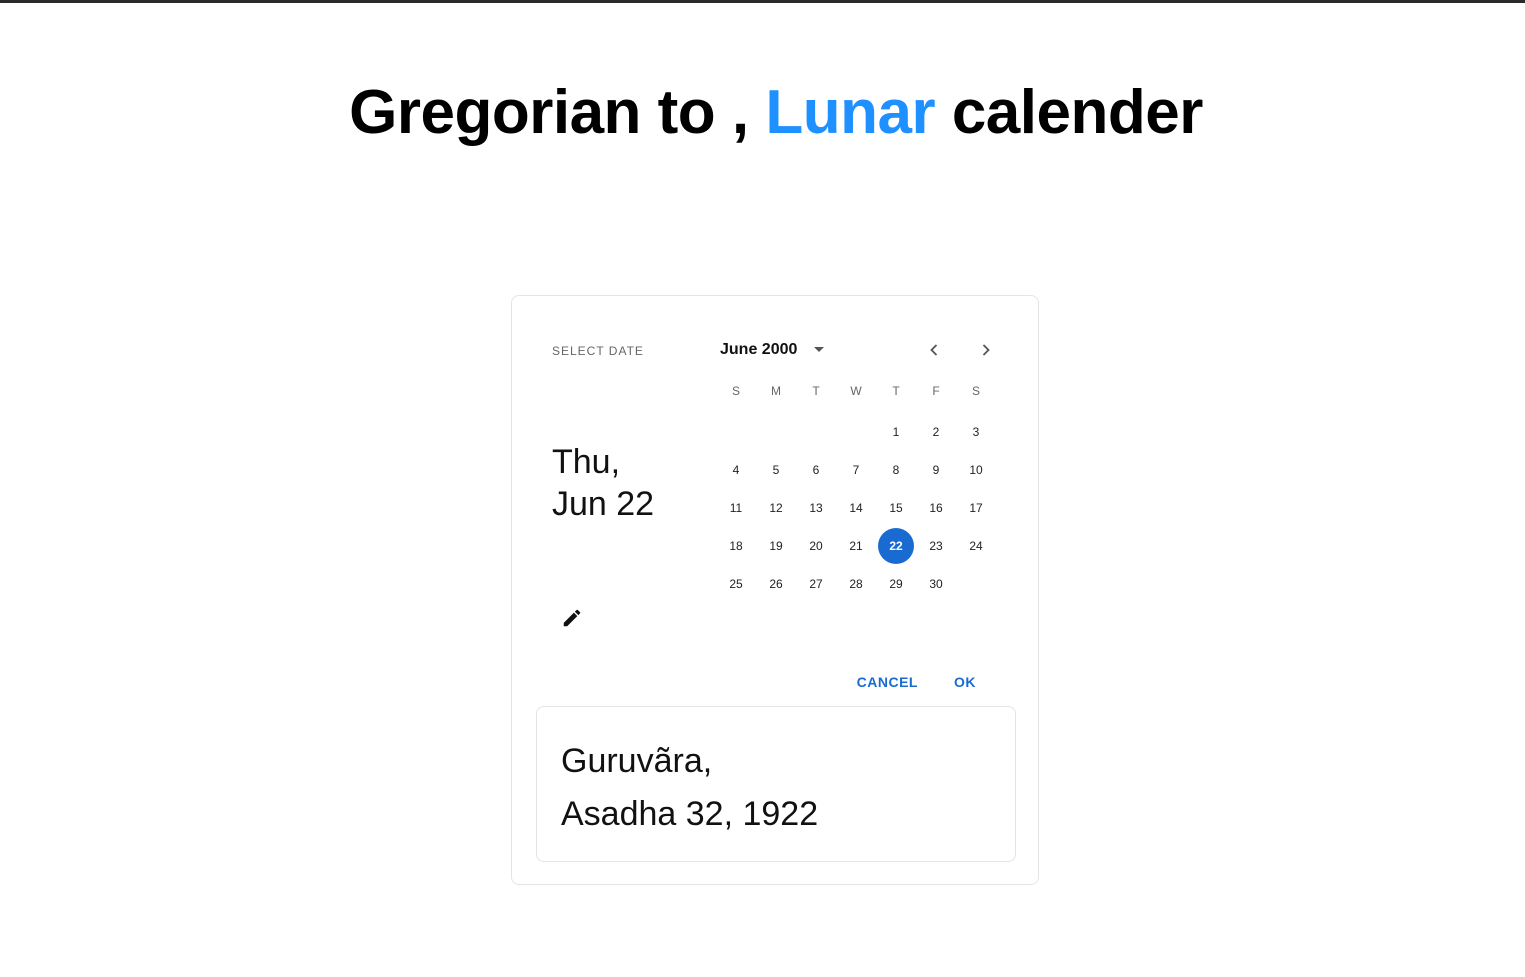 The height and width of the screenshot is (977, 1525). I want to click on day-cell: 27, so click(816, 584).